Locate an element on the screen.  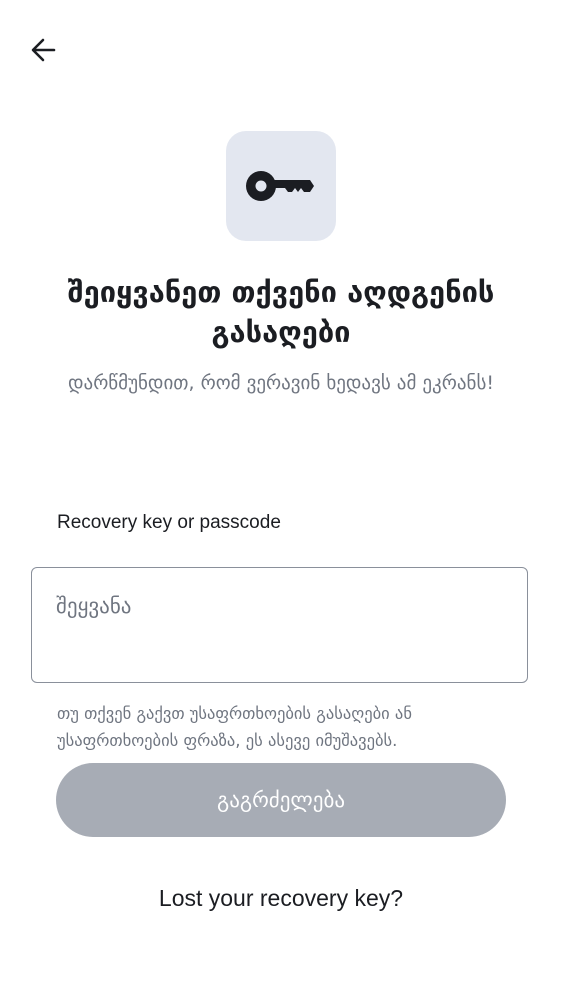
key-icon is located at coordinates (280, 186).